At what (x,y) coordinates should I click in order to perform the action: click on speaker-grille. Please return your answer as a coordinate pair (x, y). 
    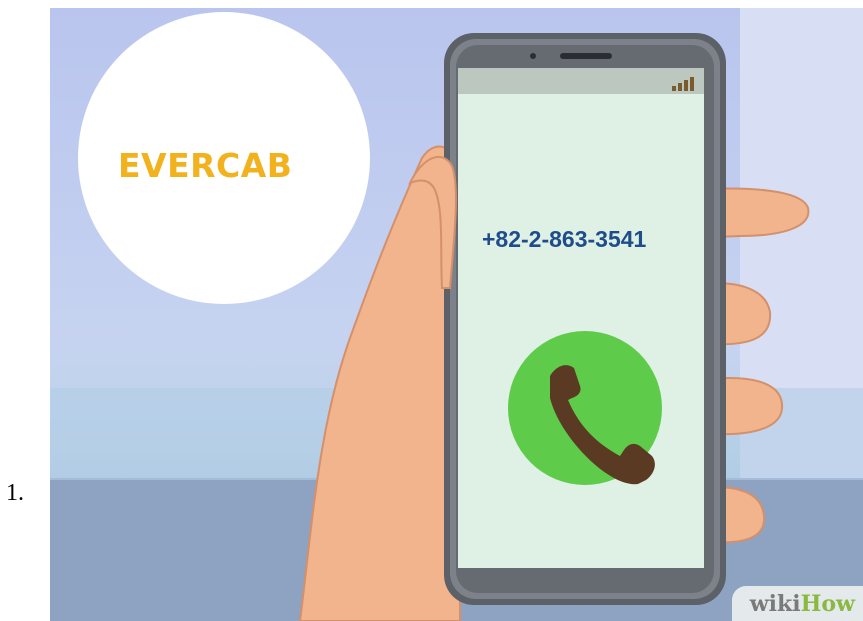
    Looking at the image, I should click on (586, 56).